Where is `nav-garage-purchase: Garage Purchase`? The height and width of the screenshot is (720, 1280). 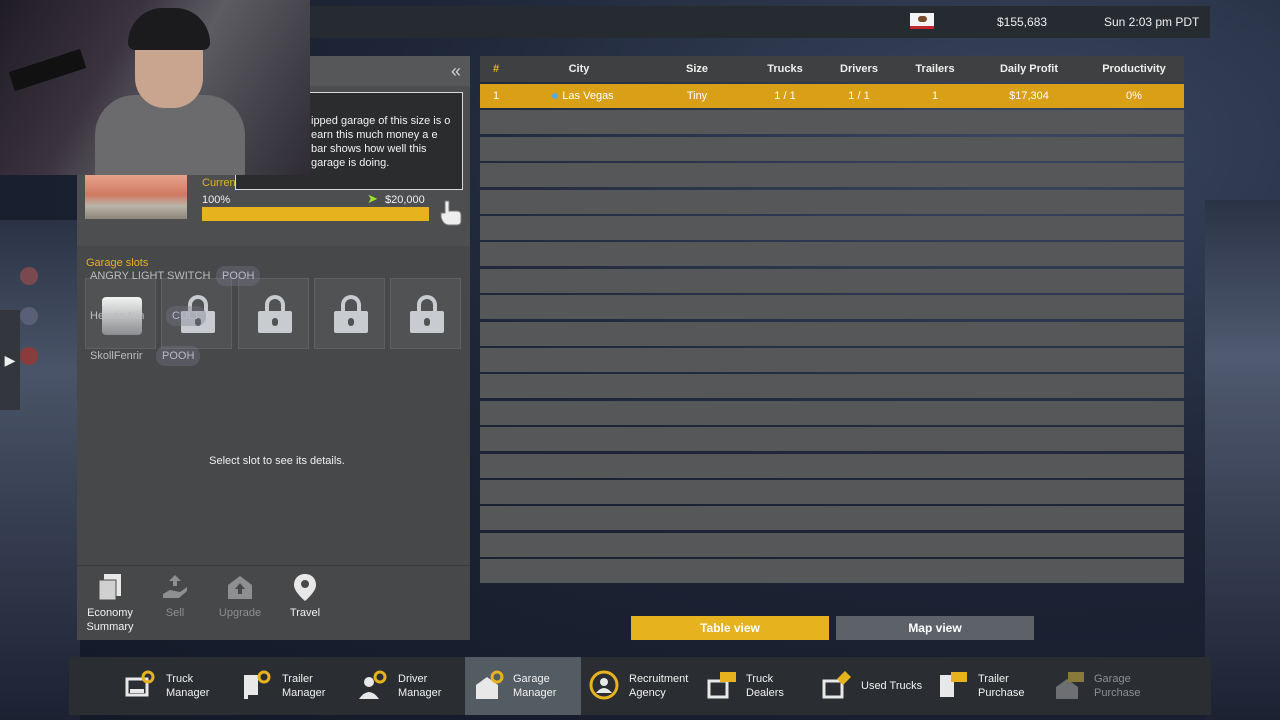
nav-garage-purchase: Garage Purchase is located at coordinates (1110, 686).